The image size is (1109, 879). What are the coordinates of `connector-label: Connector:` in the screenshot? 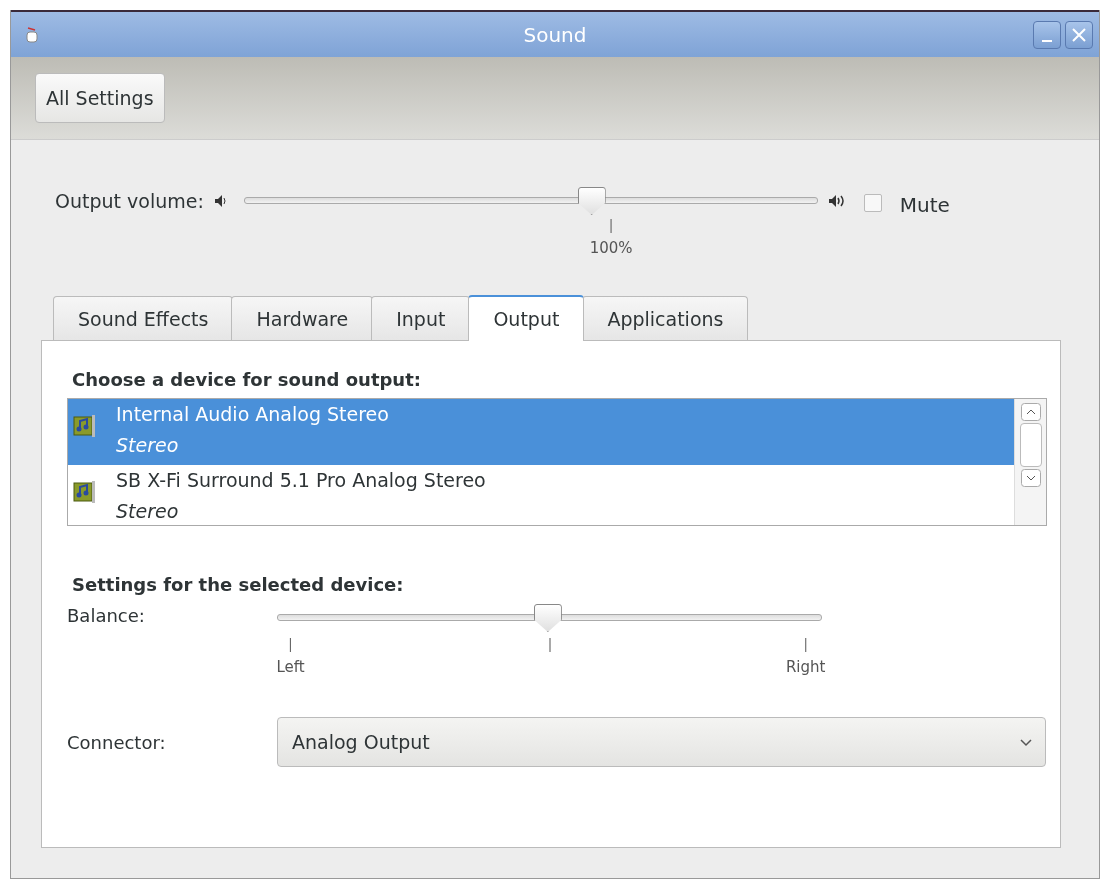 It's located at (117, 742).